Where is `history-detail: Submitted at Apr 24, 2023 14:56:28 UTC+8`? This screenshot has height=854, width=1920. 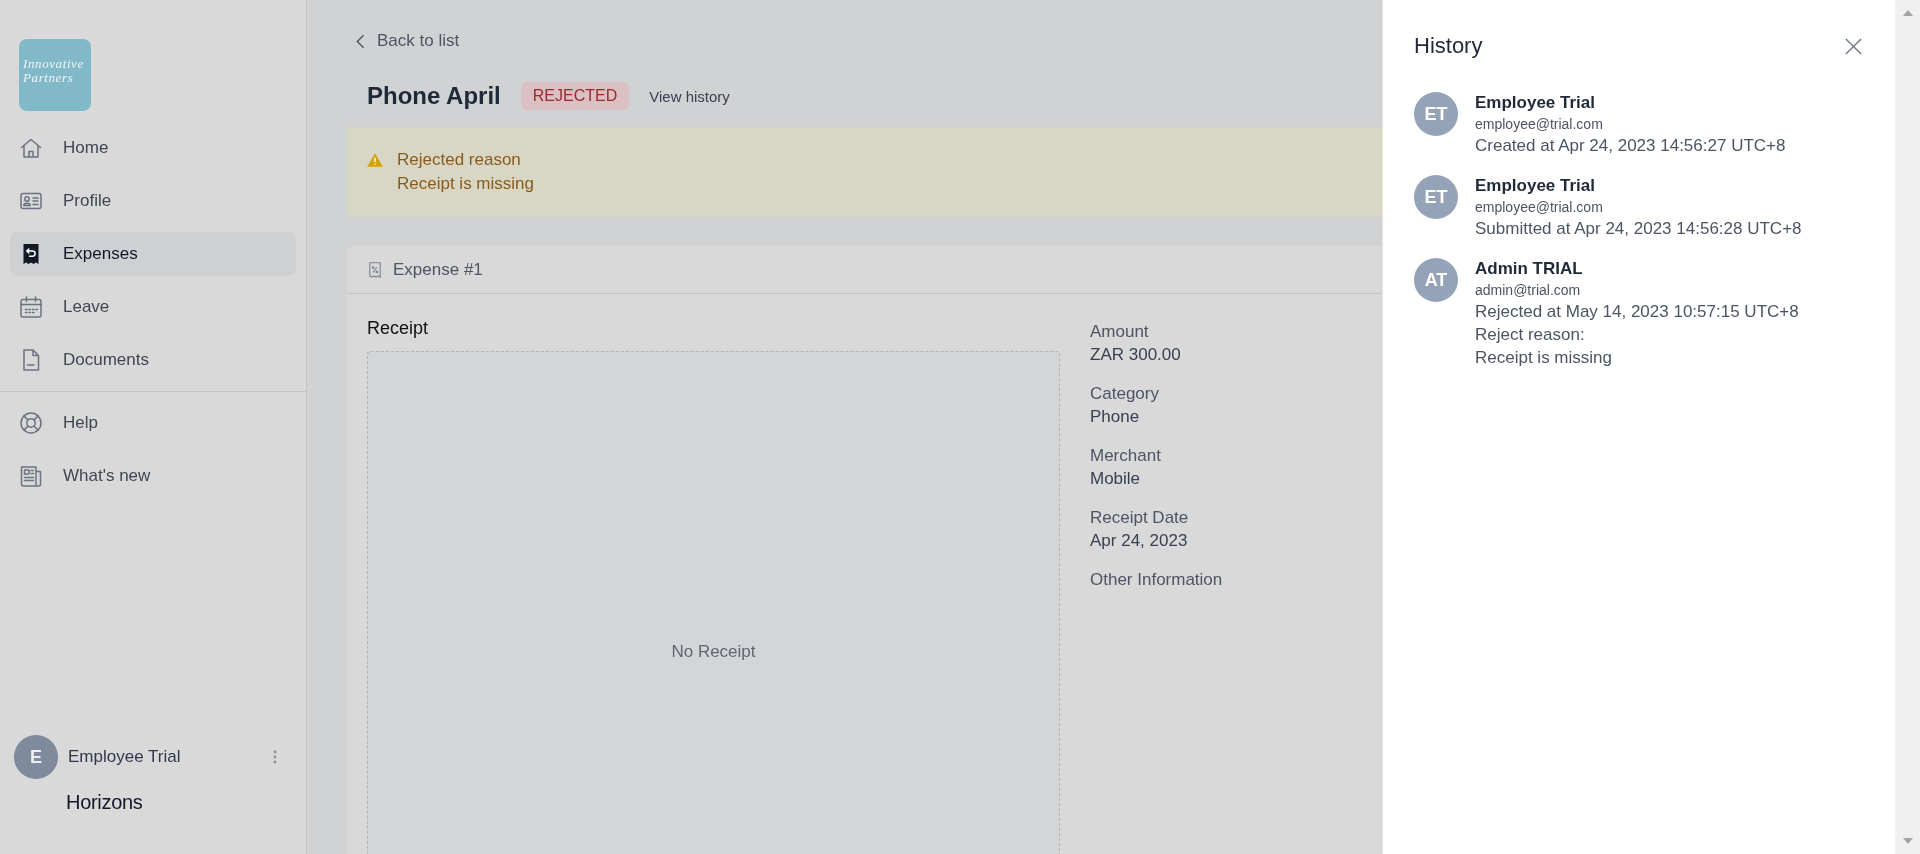 history-detail: Submitted at Apr 24, 2023 14:56:28 UTC+8 is located at coordinates (1638, 229).